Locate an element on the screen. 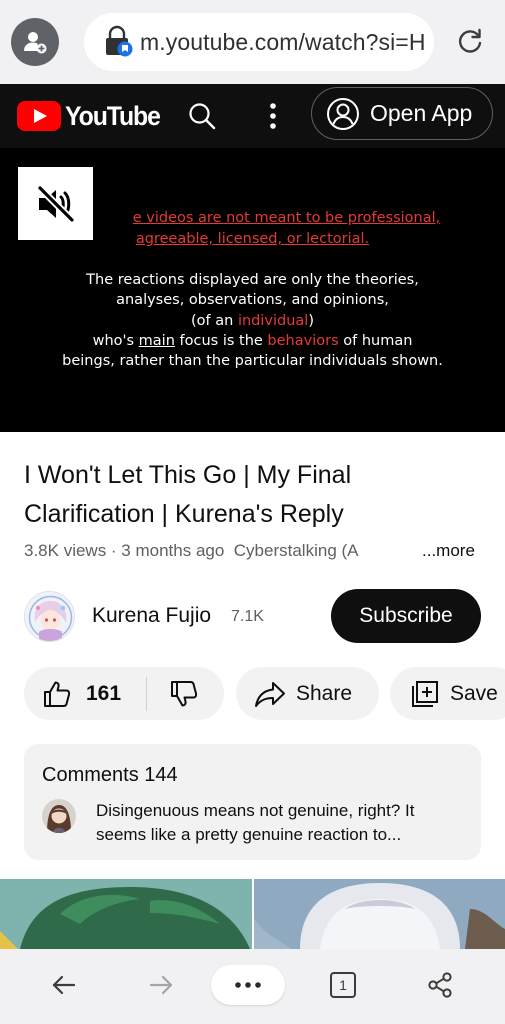 The width and height of the screenshot is (505, 1024). youtube-logo: YouTube is located at coordinates (92, 116).